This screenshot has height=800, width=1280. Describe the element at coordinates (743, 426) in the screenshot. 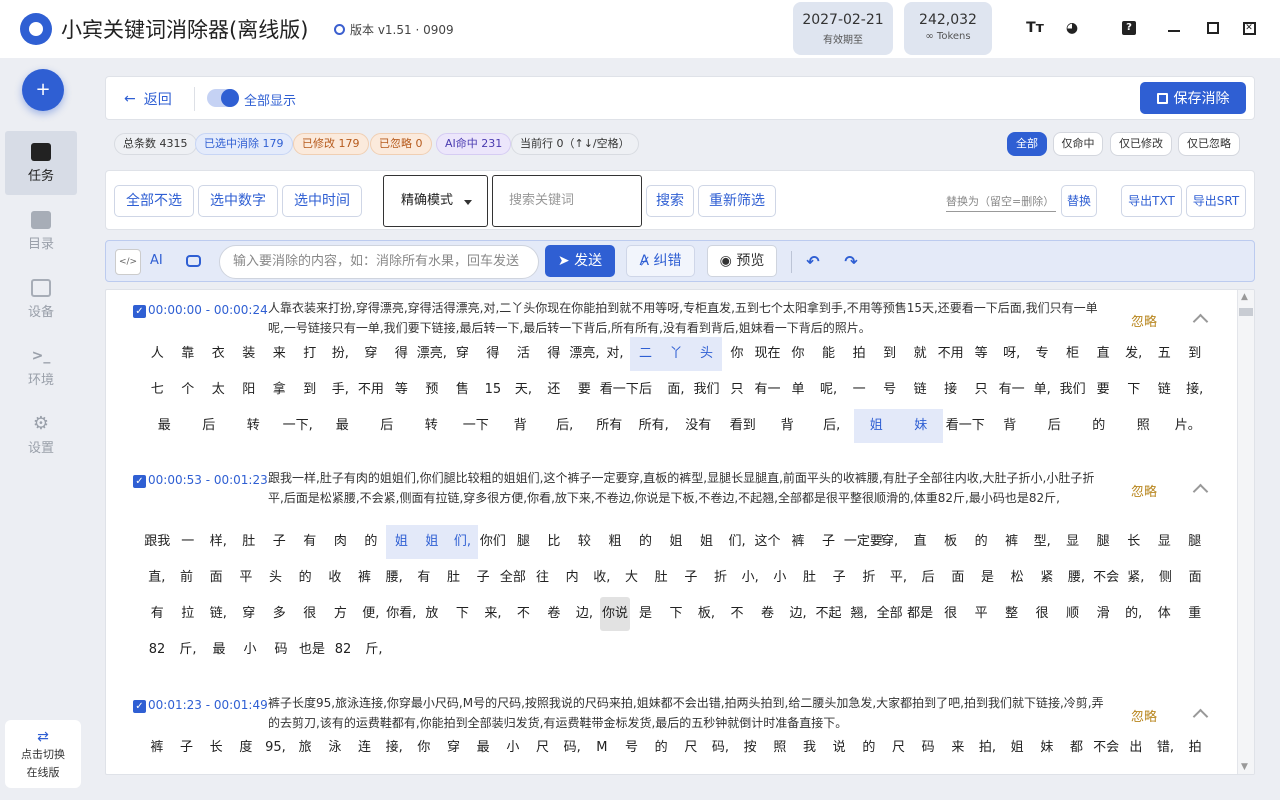

I see `token: 看到` at that location.